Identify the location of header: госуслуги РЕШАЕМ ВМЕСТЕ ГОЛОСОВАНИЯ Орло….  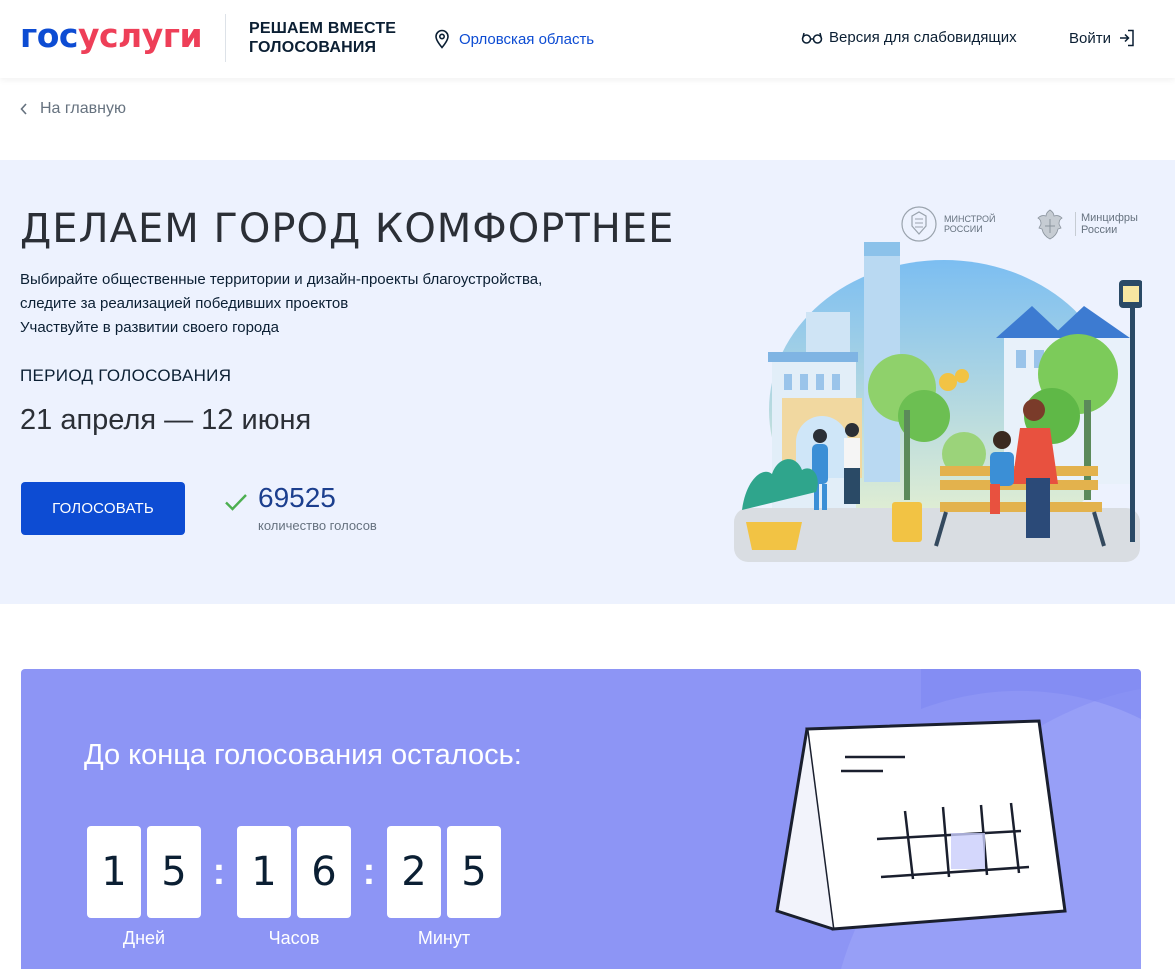
(587, 39).